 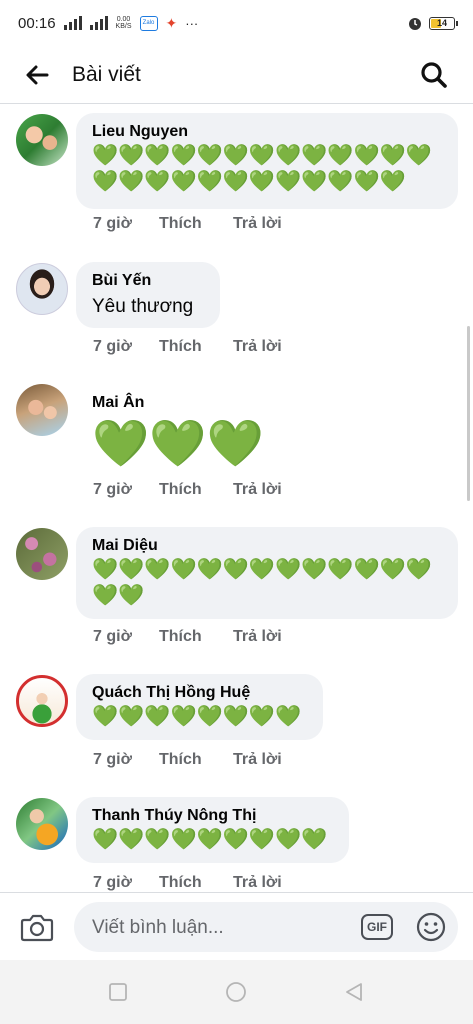 I want to click on status-left: 00:16 0.00 KB/S Zalo ✦ ···, so click(x=108, y=23).